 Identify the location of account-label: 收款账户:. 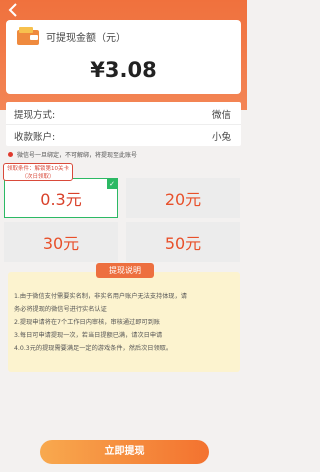
(35, 137).